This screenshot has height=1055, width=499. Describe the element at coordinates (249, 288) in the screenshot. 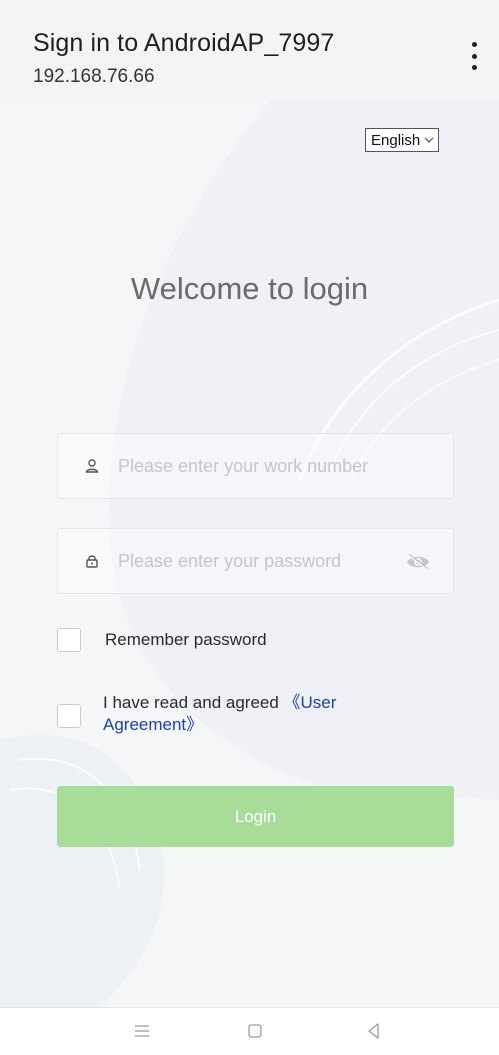

I see `welcome-heading: Welcome to login` at that location.